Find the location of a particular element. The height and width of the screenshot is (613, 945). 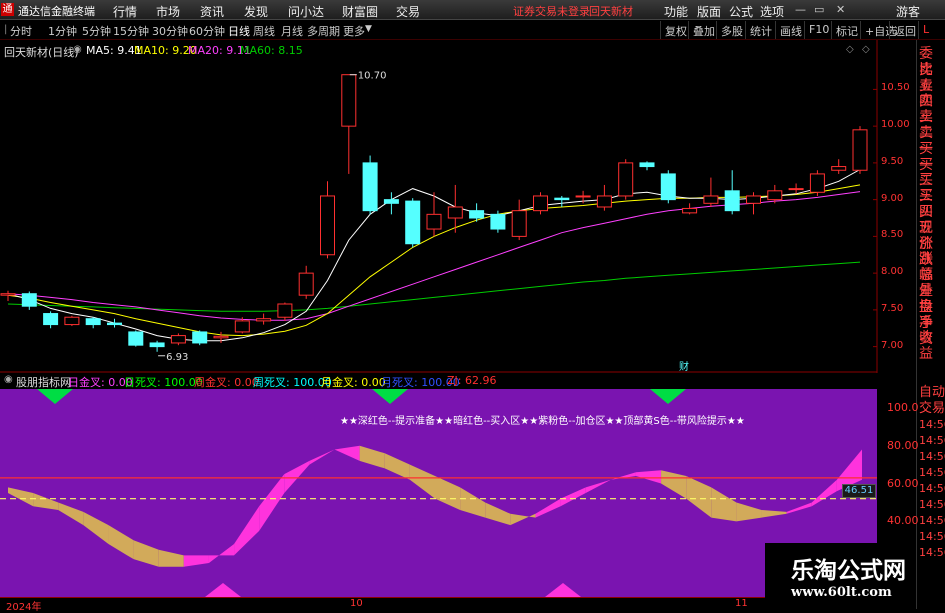

y-tick-label: 9.00 is located at coordinates (892, 198).